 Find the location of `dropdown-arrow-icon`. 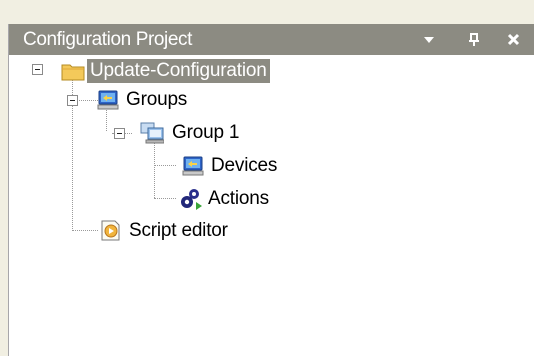

dropdown-arrow-icon is located at coordinates (429, 39).